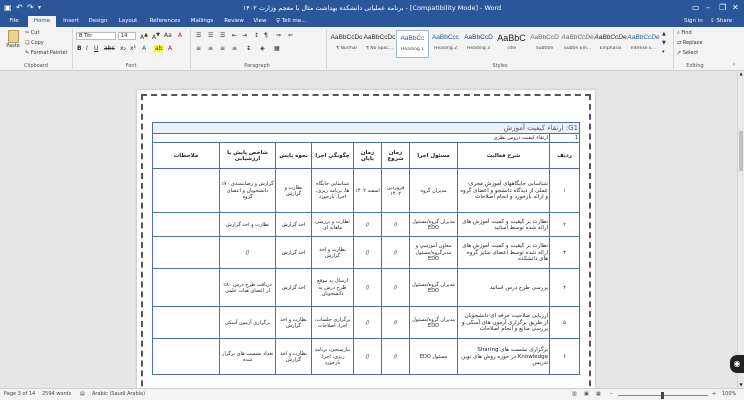 This screenshot has width=744, height=400. I want to click on clear-formatting-button: A, so click(180, 35).